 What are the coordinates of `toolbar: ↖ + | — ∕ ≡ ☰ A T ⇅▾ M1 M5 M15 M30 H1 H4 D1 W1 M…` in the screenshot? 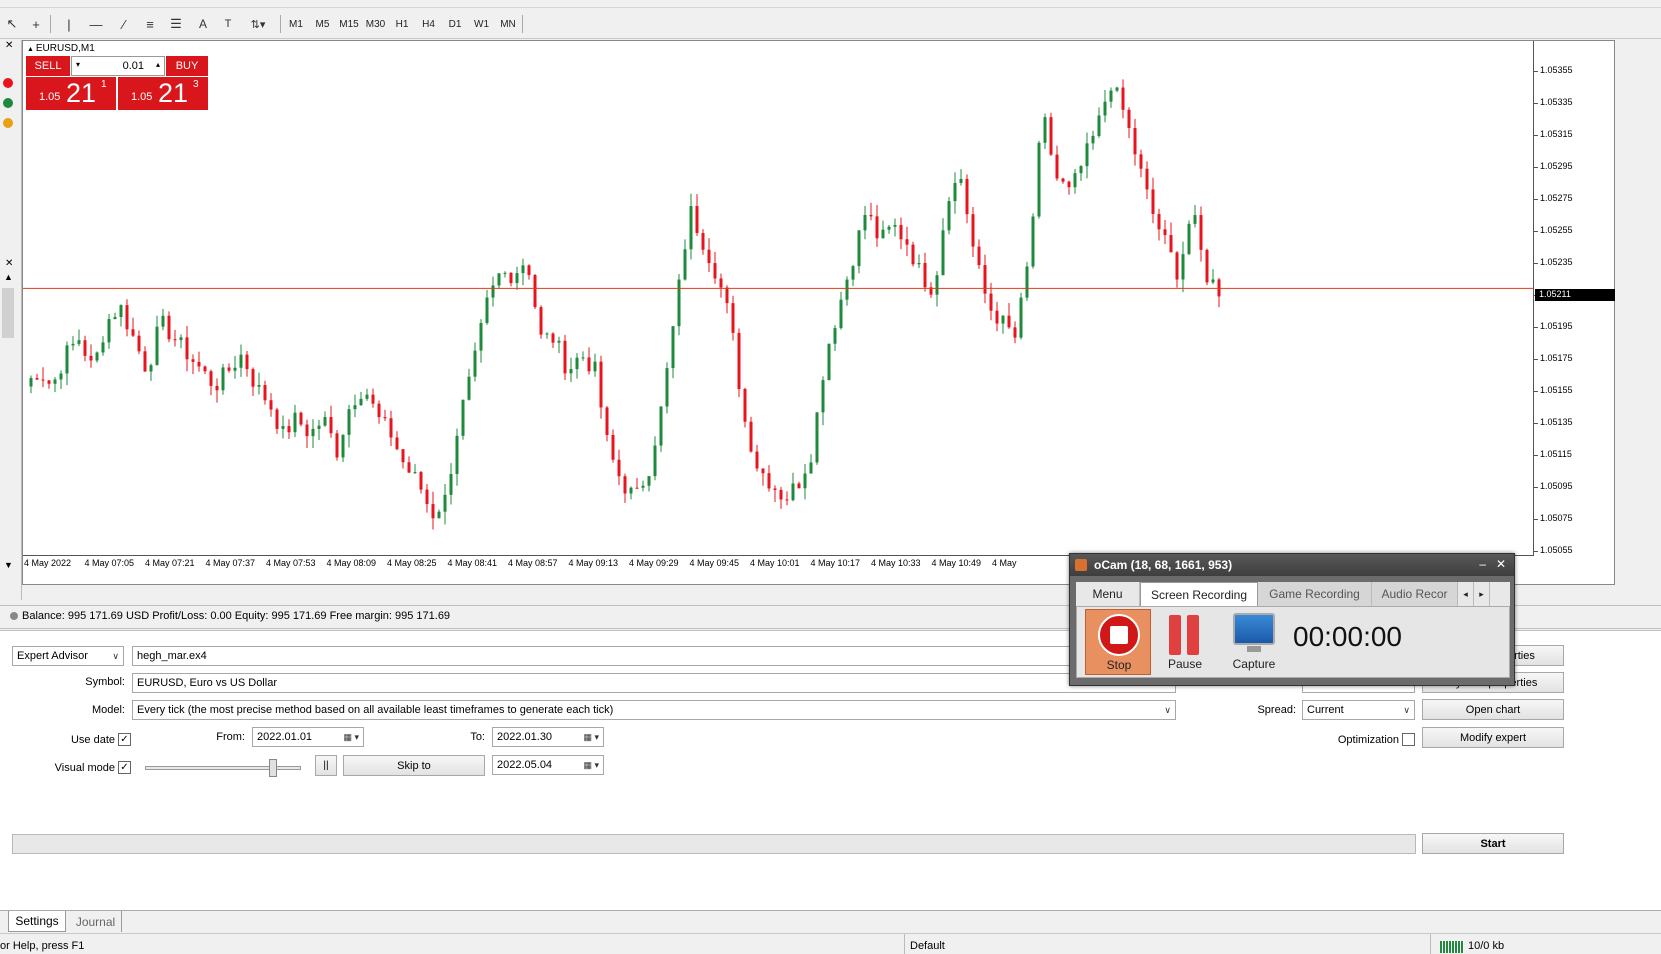 It's located at (830, 24).